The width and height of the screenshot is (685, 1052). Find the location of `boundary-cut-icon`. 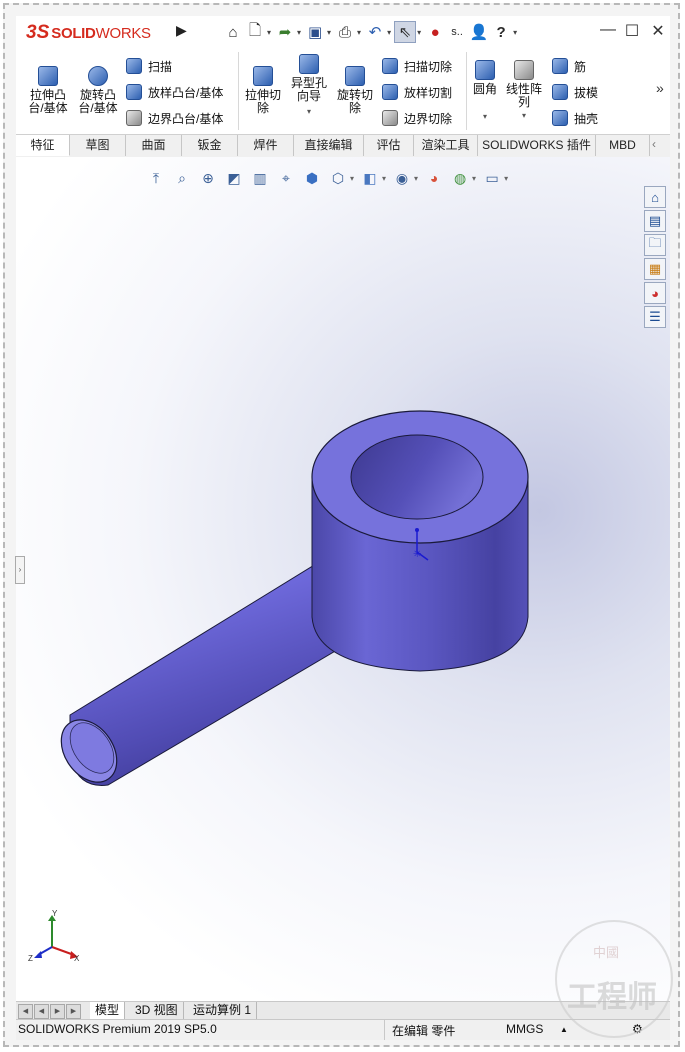

boundary-cut-icon is located at coordinates (390, 118).